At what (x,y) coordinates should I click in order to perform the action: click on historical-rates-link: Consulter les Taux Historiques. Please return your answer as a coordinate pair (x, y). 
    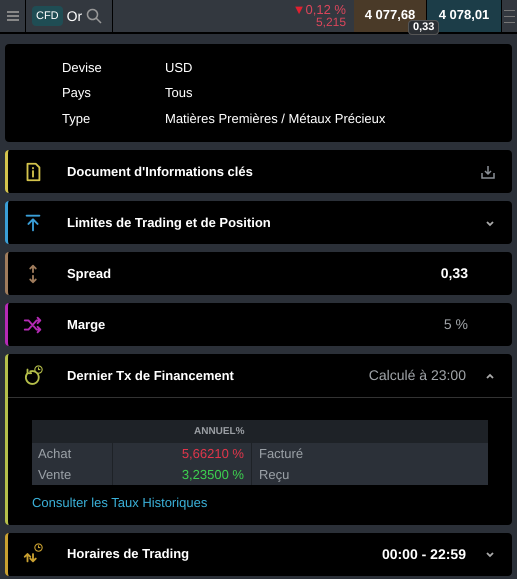
    Looking at the image, I should click on (120, 502).